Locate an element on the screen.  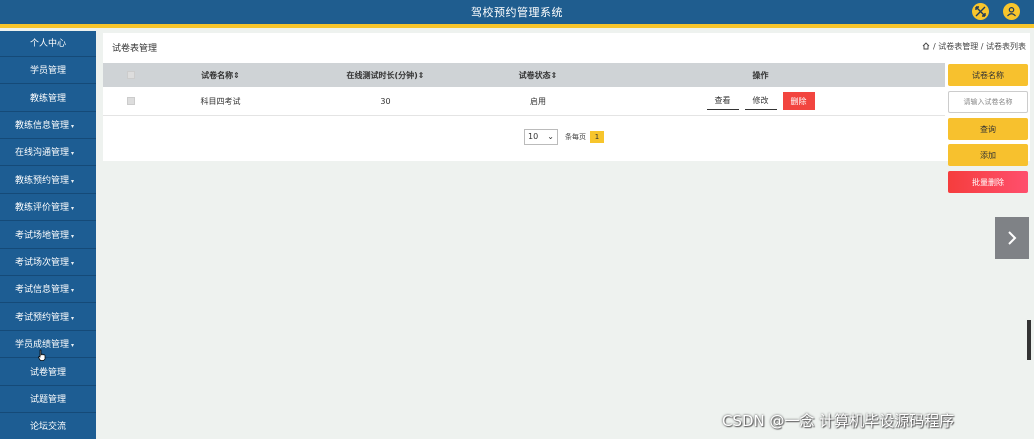
cell-duration: 30 is located at coordinates (385, 101).